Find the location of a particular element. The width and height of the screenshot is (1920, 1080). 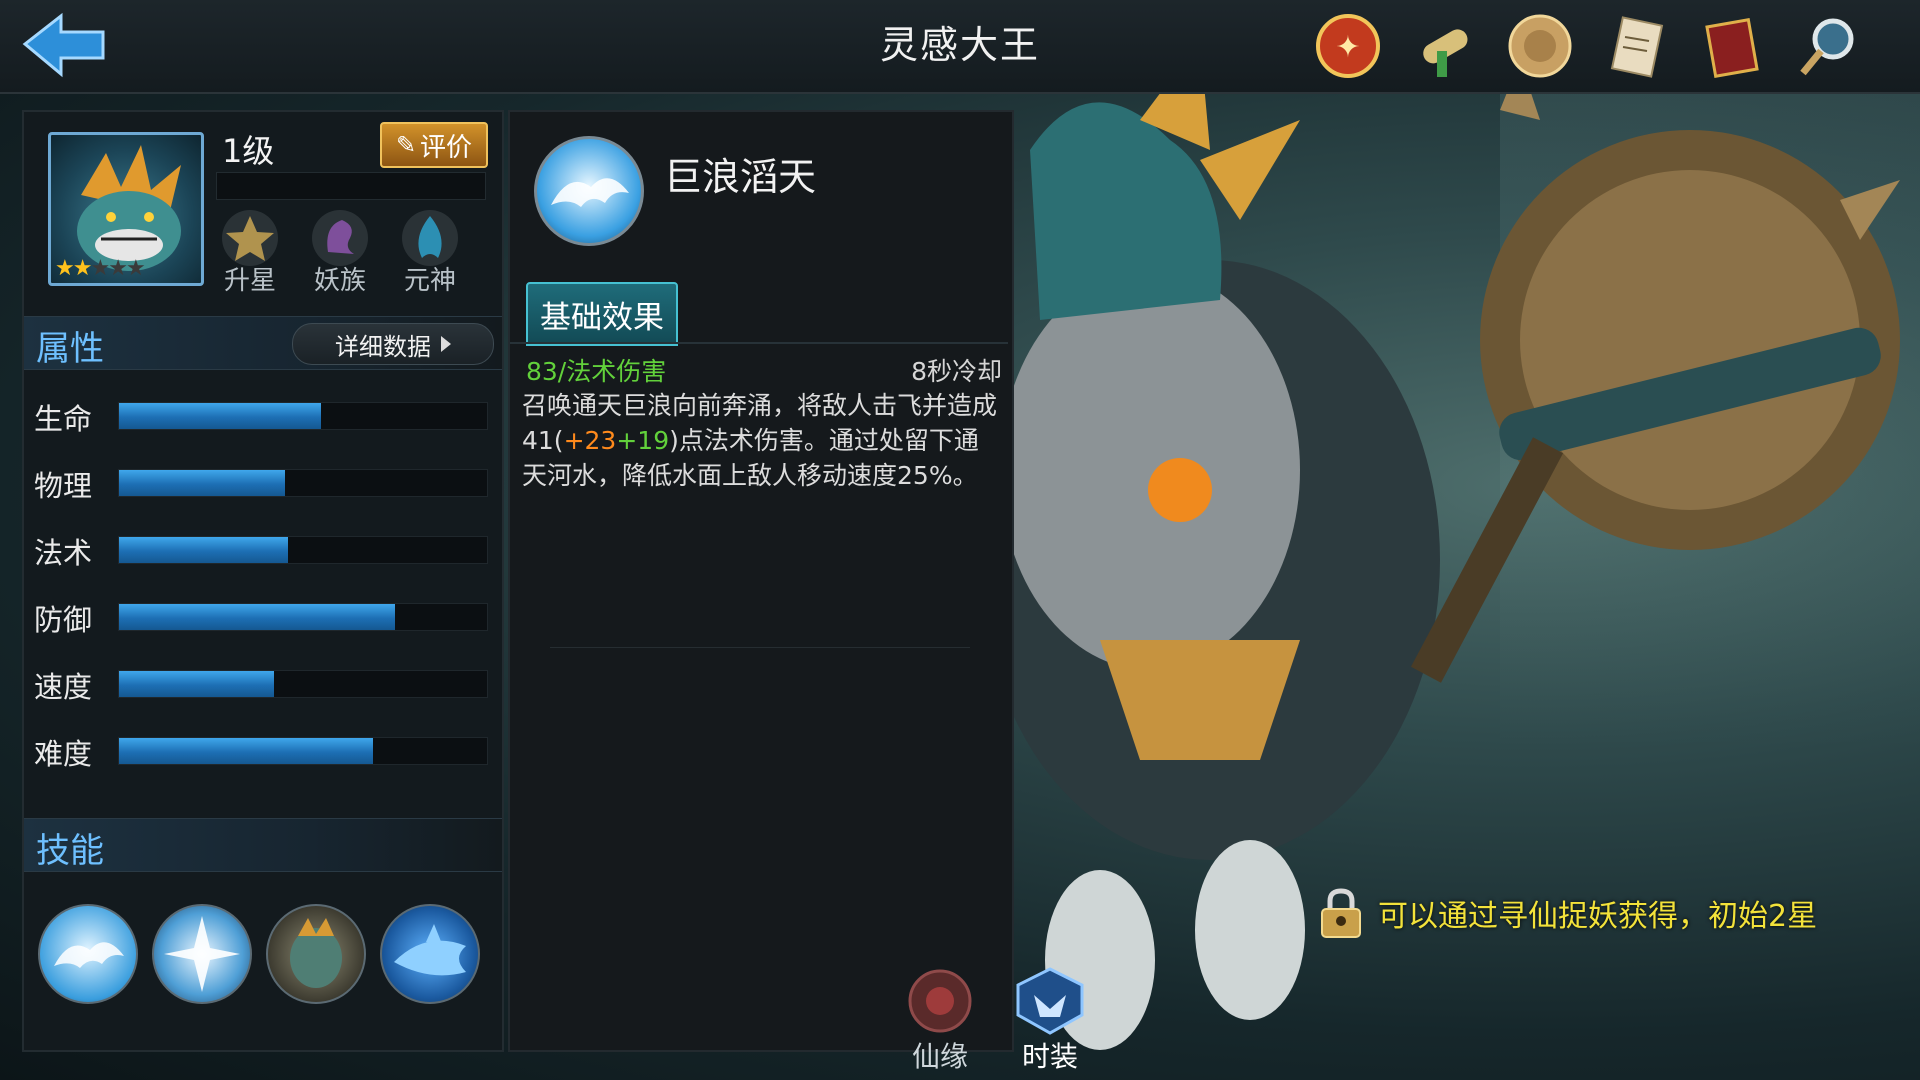

stat-row-defense: 防御 is located at coordinates (264, 615).